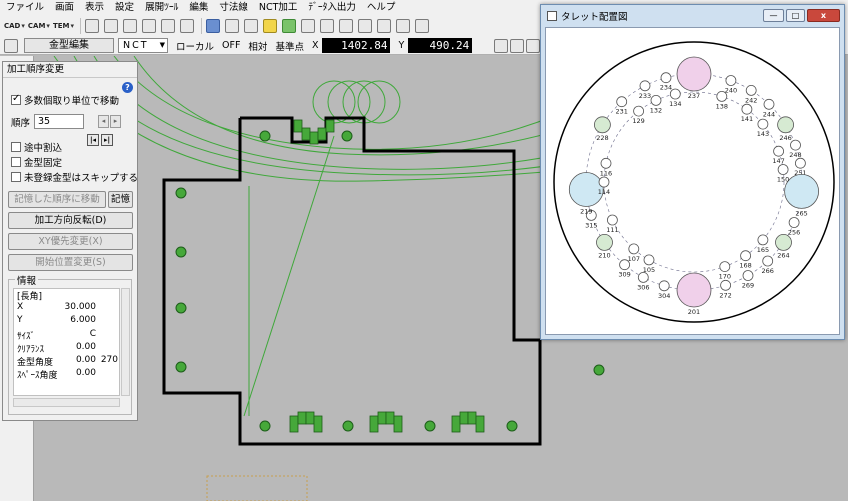 The width and height of the screenshot is (848, 501). What do you see at coordinates (143, 45) in the screenshot?
I see `mode-select: NCT ▼` at bounding box center [143, 45].